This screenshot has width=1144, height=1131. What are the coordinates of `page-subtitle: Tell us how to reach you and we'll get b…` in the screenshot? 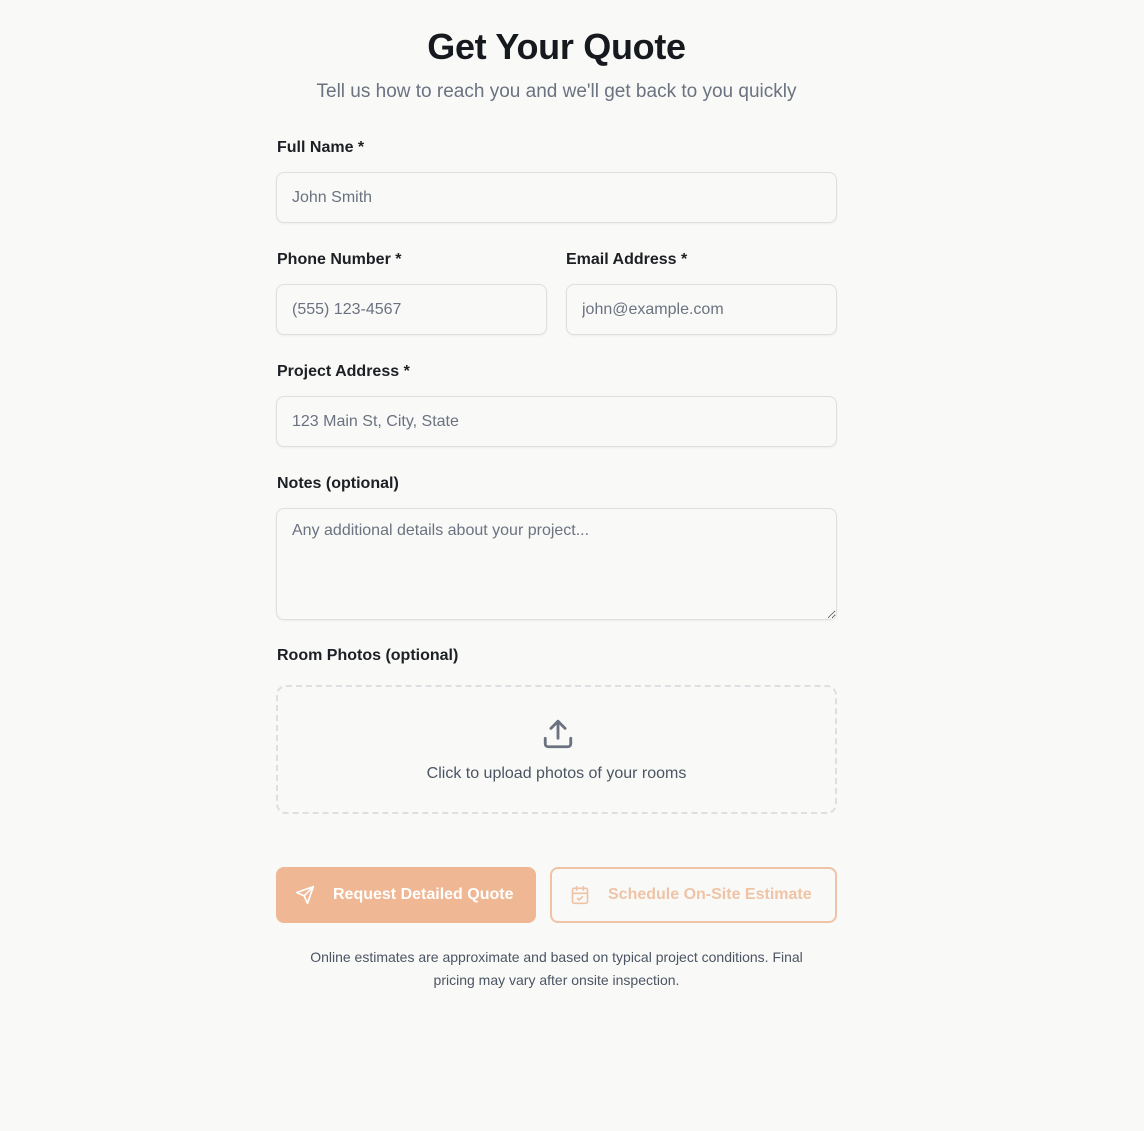 It's located at (556, 91).